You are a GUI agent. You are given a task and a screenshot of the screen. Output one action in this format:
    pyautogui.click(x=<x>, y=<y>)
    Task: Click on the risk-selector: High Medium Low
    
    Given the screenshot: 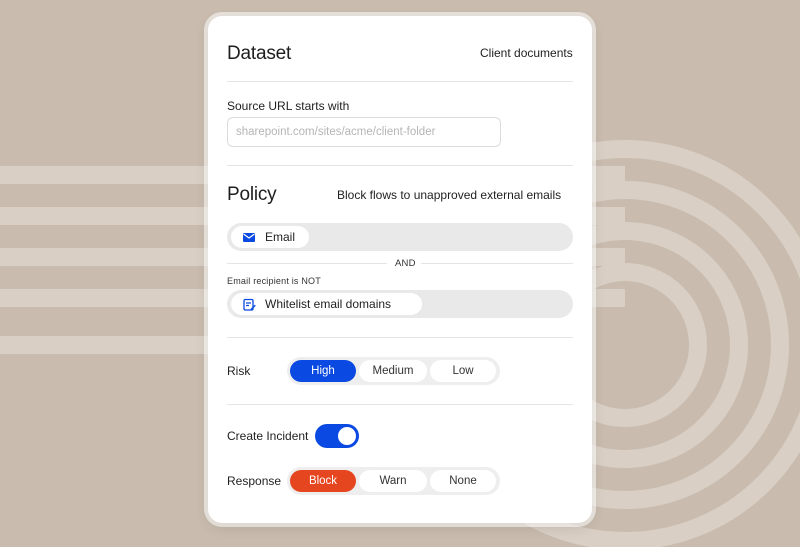 What is the action you would take?
    pyautogui.click(x=393, y=371)
    